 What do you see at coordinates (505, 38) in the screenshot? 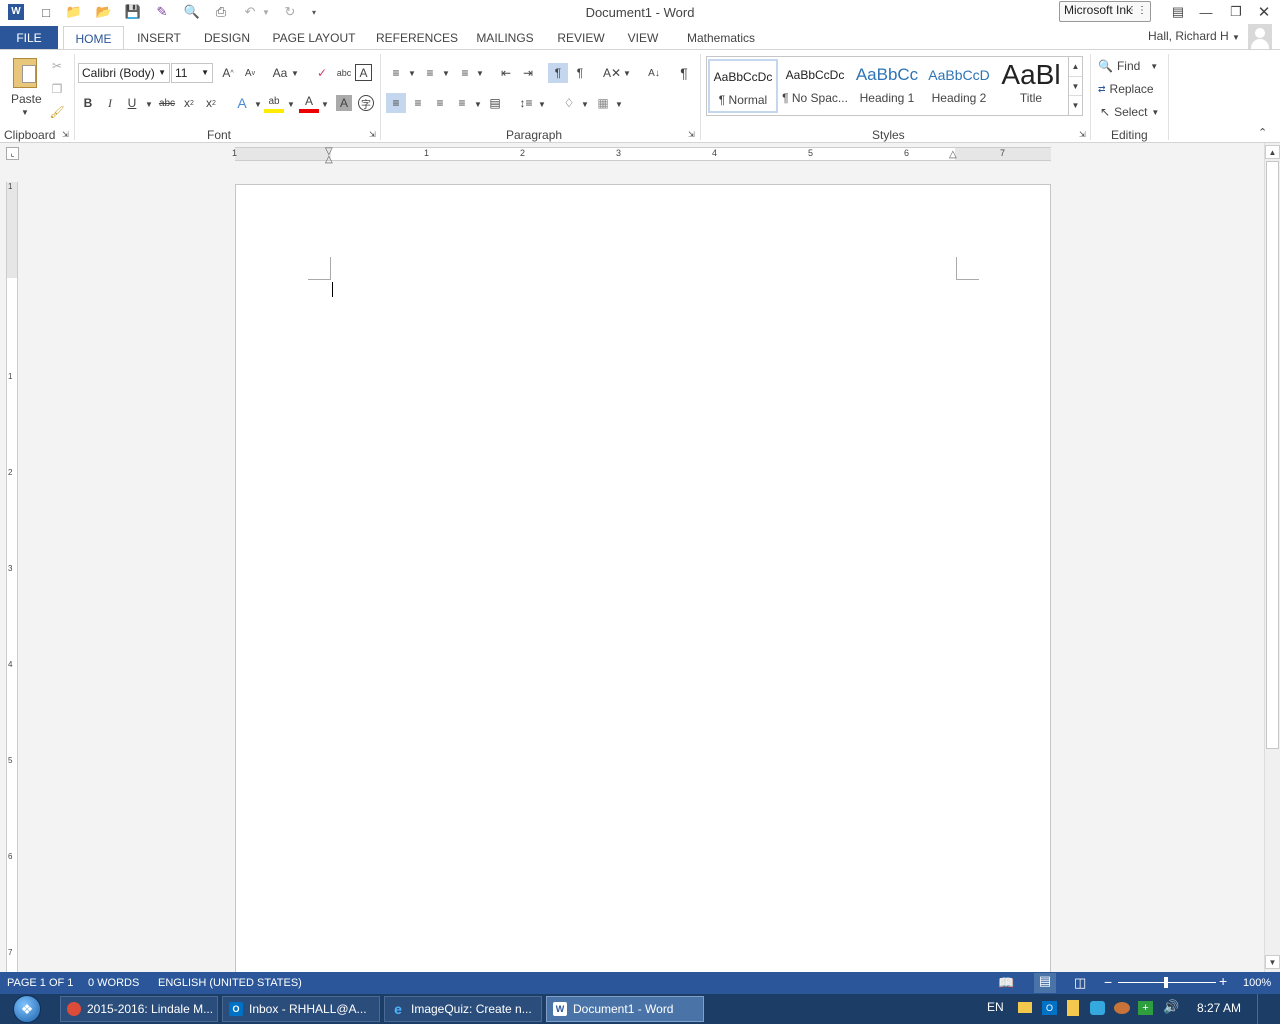
I see `tab-mailings: MAILINGS` at bounding box center [505, 38].